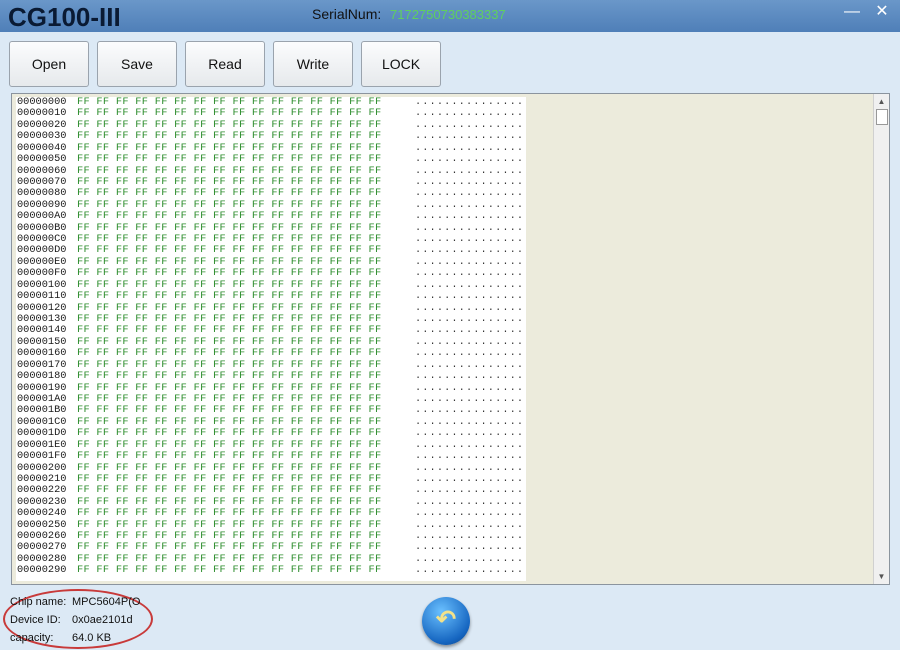  Describe the element at coordinates (882, 13) in the screenshot. I see `close-icon: ✕` at that location.